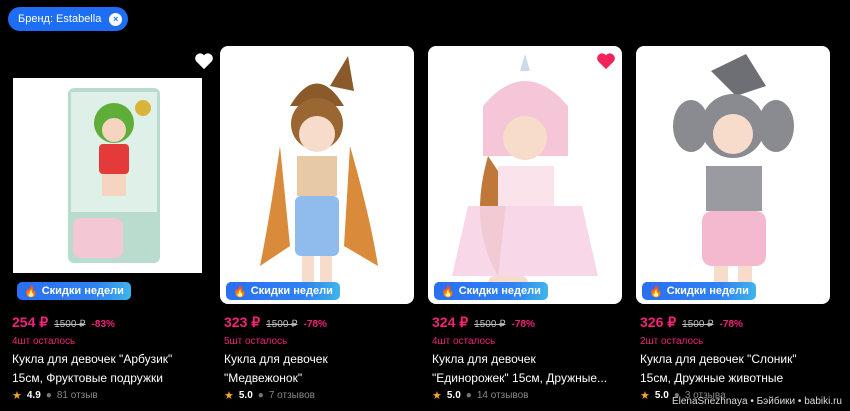 The height and width of the screenshot is (411, 850). Describe the element at coordinates (103, 324) in the screenshot. I see `discount: -83%` at that location.